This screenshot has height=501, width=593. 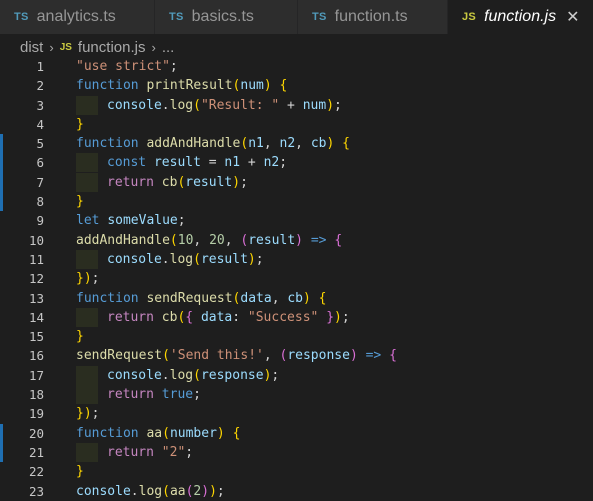 What do you see at coordinates (134, 452) in the screenshot?
I see `code-text: return "2";` at bounding box center [134, 452].